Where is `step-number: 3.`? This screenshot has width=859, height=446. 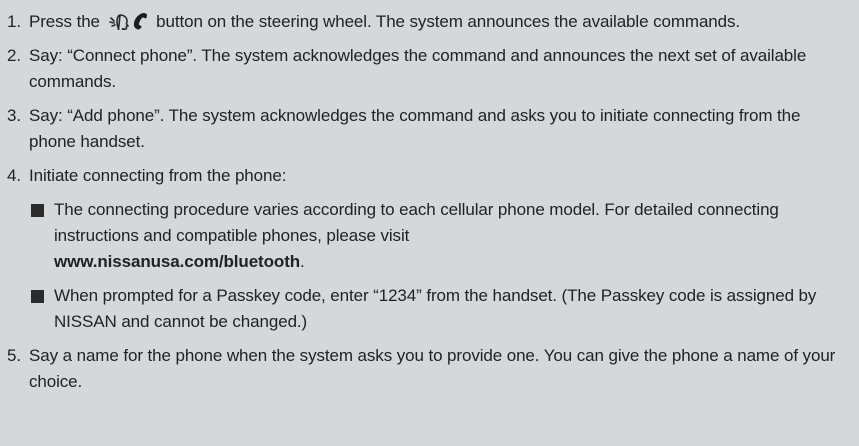
step-number: 3. is located at coordinates (14, 115).